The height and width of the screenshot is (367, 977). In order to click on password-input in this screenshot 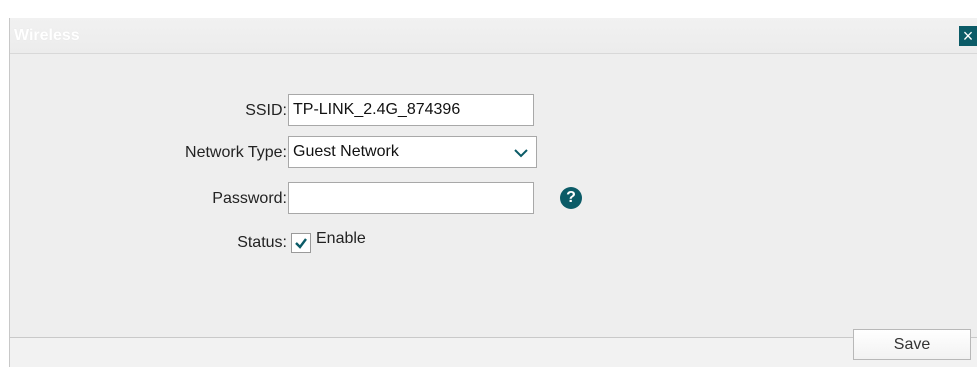, I will do `click(411, 198)`.